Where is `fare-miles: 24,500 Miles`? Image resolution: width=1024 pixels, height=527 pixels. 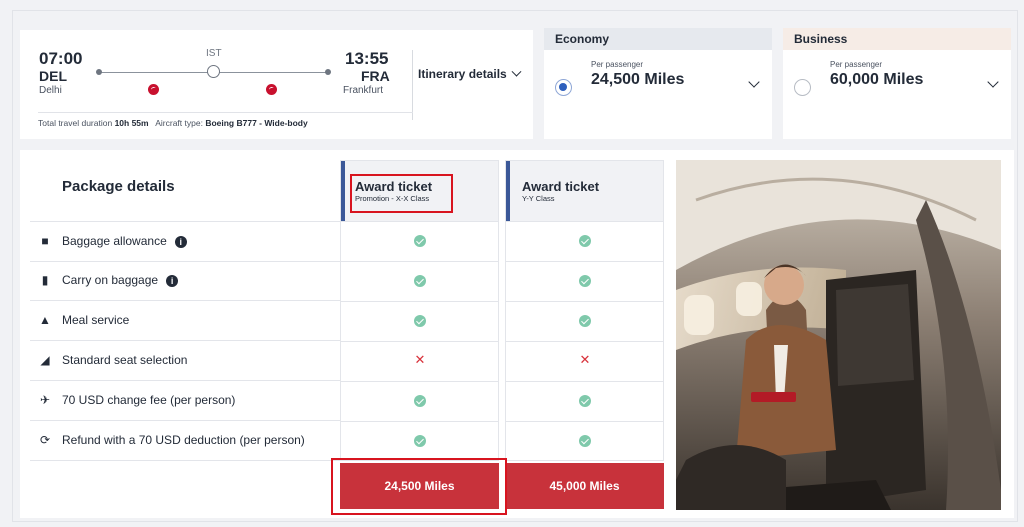 fare-miles: 24,500 Miles is located at coordinates (638, 79).